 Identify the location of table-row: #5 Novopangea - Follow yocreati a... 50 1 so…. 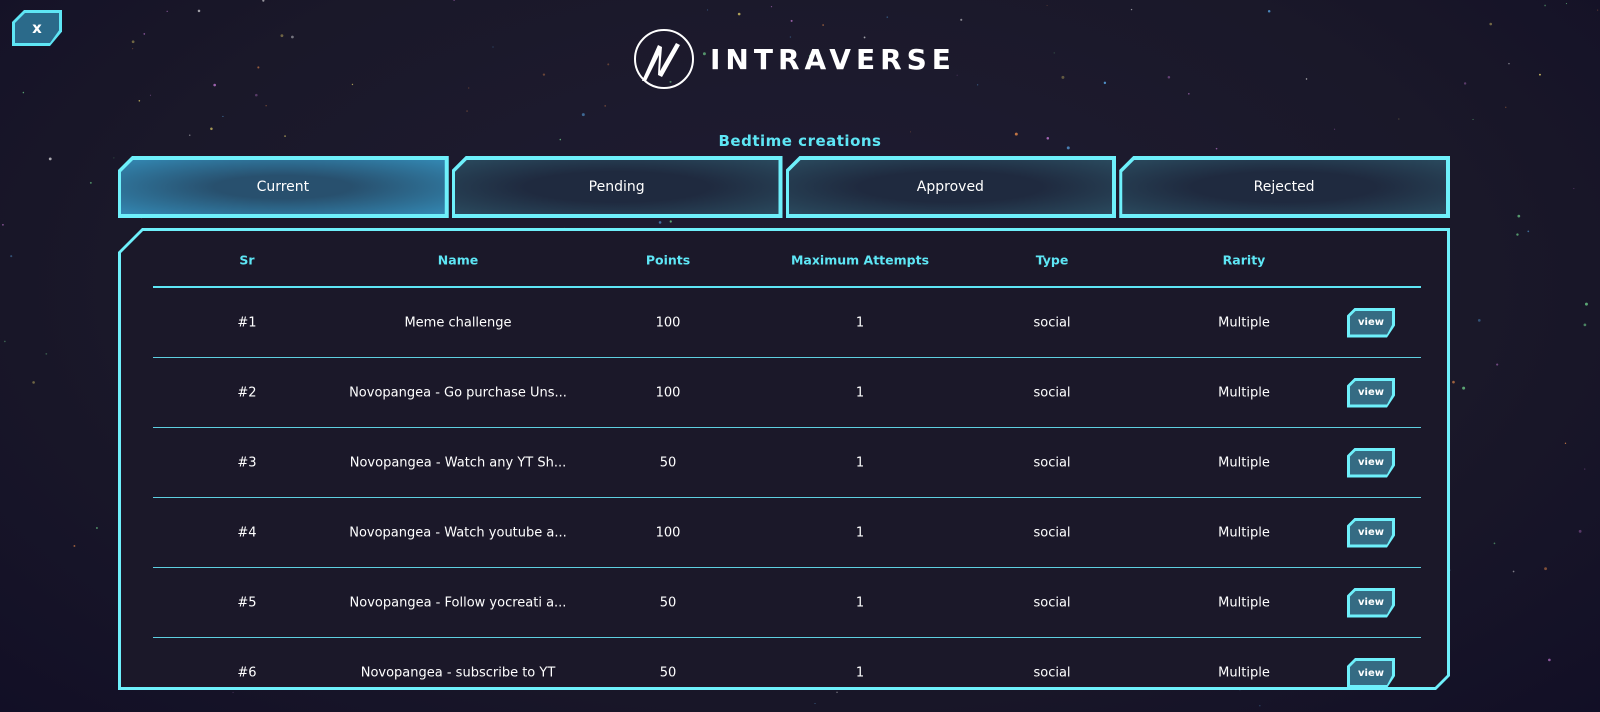
(787, 603).